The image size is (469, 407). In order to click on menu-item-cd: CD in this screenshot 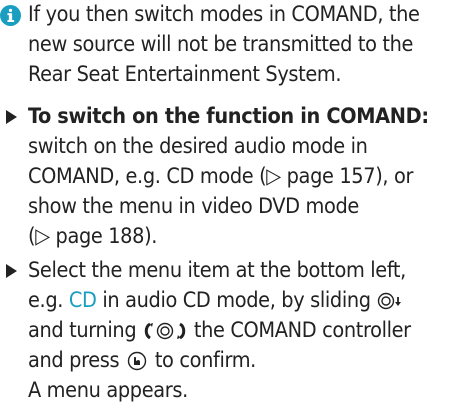, I will do `click(82, 300)`.